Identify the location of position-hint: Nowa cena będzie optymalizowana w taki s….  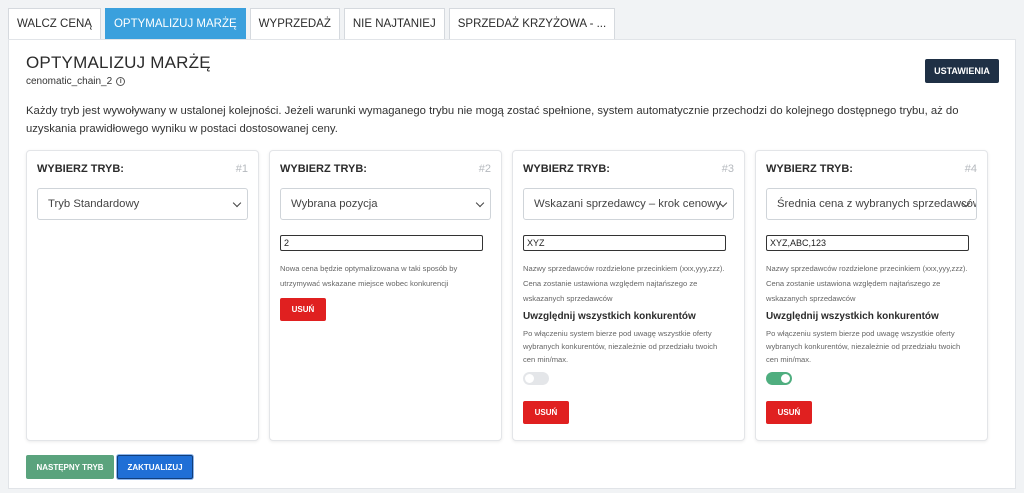
(369, 276).